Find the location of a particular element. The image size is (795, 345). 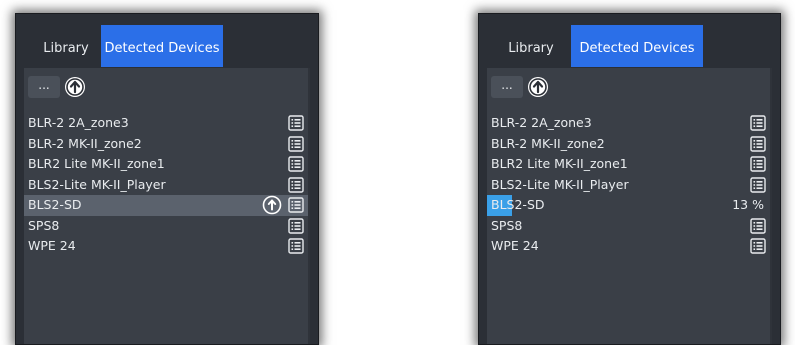

list-item: BLS2-SD 13 % is located at coordinates (629, 205).